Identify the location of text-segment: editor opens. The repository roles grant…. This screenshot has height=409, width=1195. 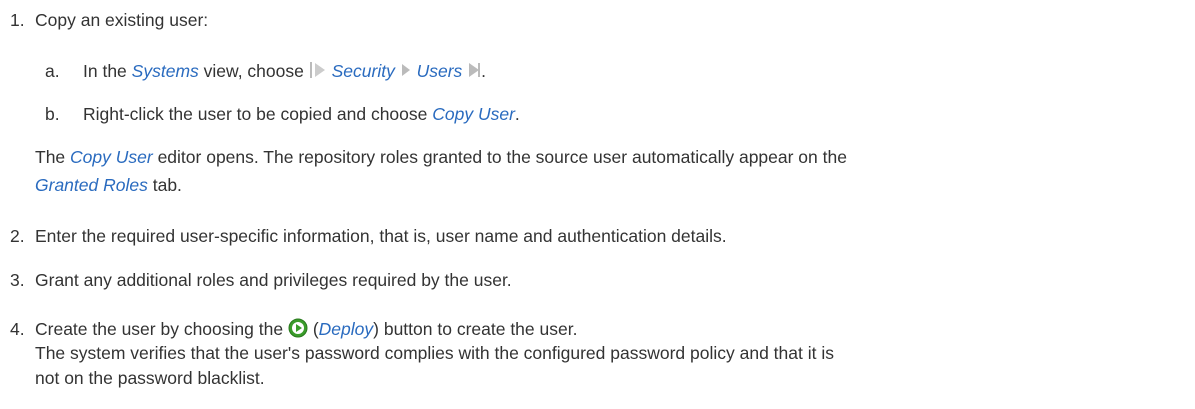
(502, 157).